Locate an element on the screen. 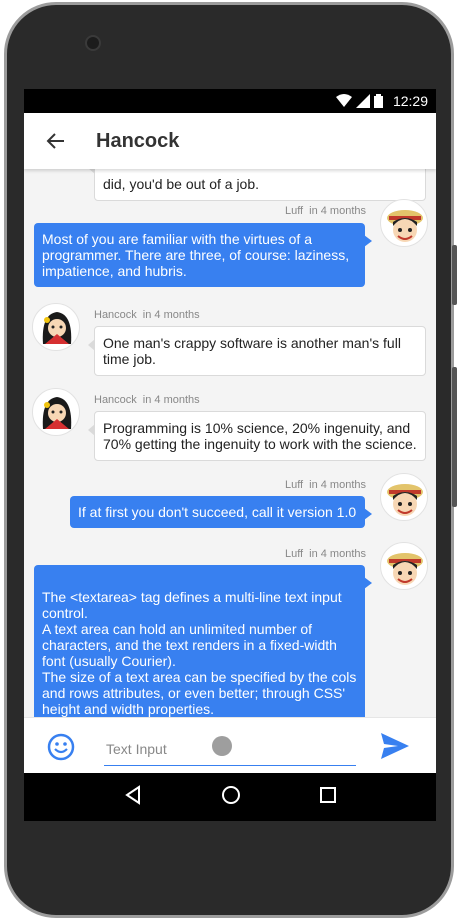 The width and height of the screenshot is (457, 922). text-cursor-handle is located at coordinates (222, 746).